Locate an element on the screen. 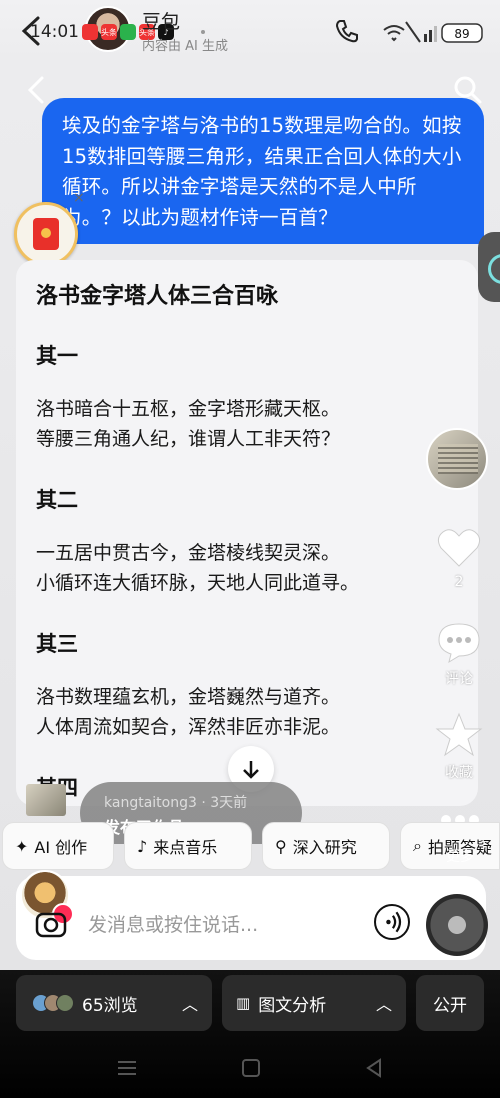  ai-generated-note: 内容由 AI 生成 is located at coordinates (185, 46).